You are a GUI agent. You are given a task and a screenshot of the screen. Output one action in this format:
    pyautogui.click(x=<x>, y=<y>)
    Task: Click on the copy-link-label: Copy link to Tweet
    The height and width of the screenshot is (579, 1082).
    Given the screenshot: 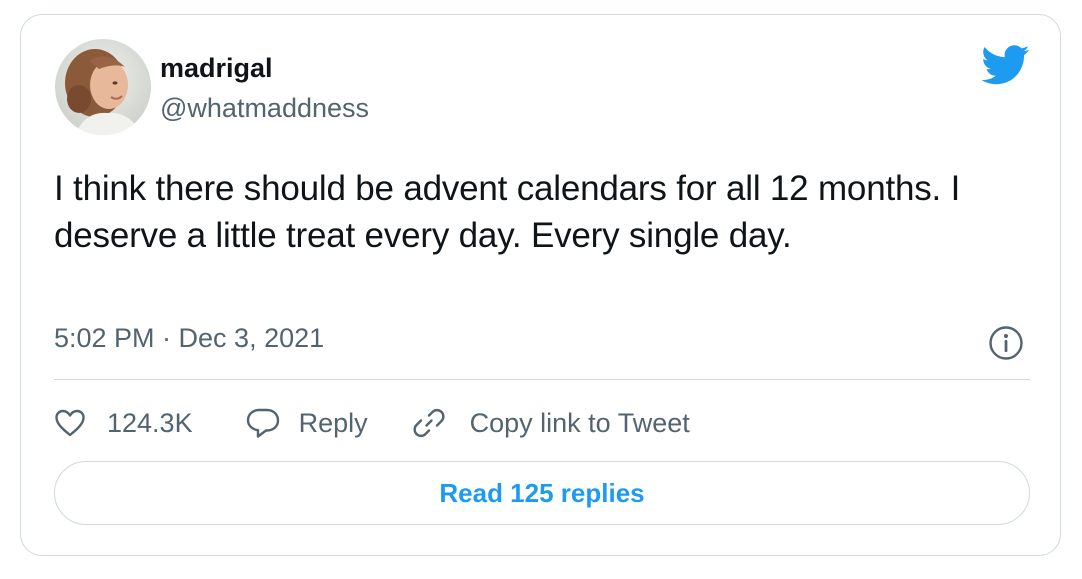 What is the action you would take?
    pyautogui.click(x=579, y=422)
    